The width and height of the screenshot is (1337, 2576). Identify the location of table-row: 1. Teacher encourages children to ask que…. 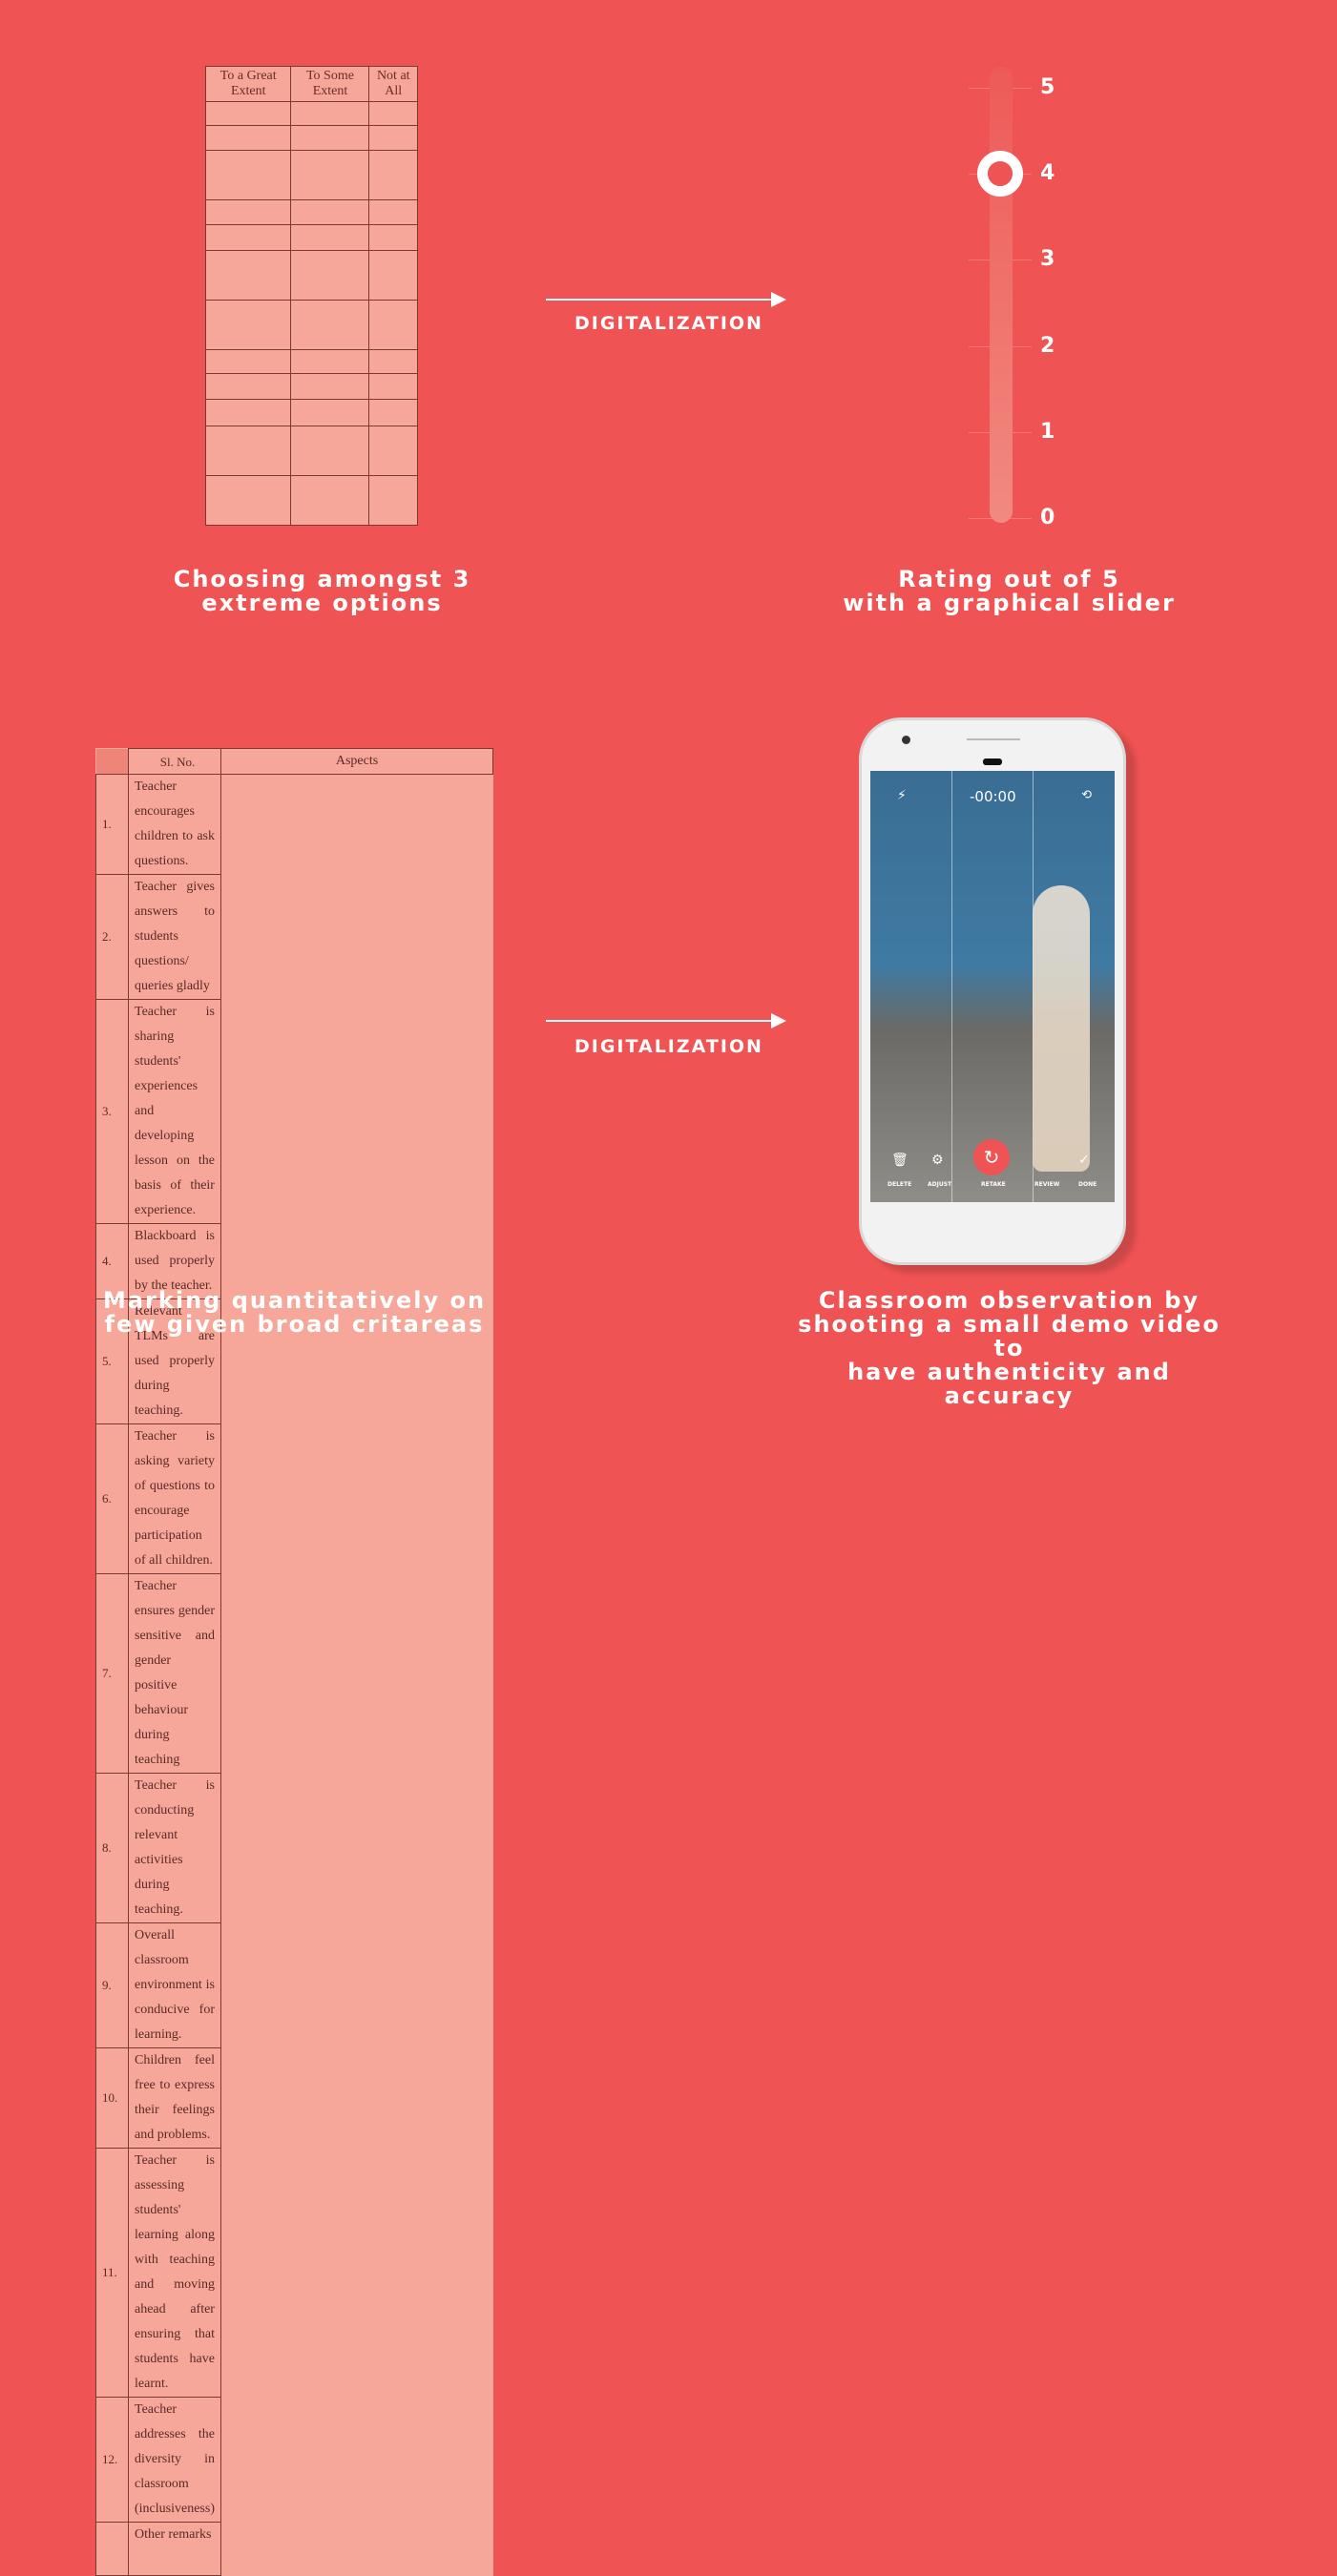
(294, 824).